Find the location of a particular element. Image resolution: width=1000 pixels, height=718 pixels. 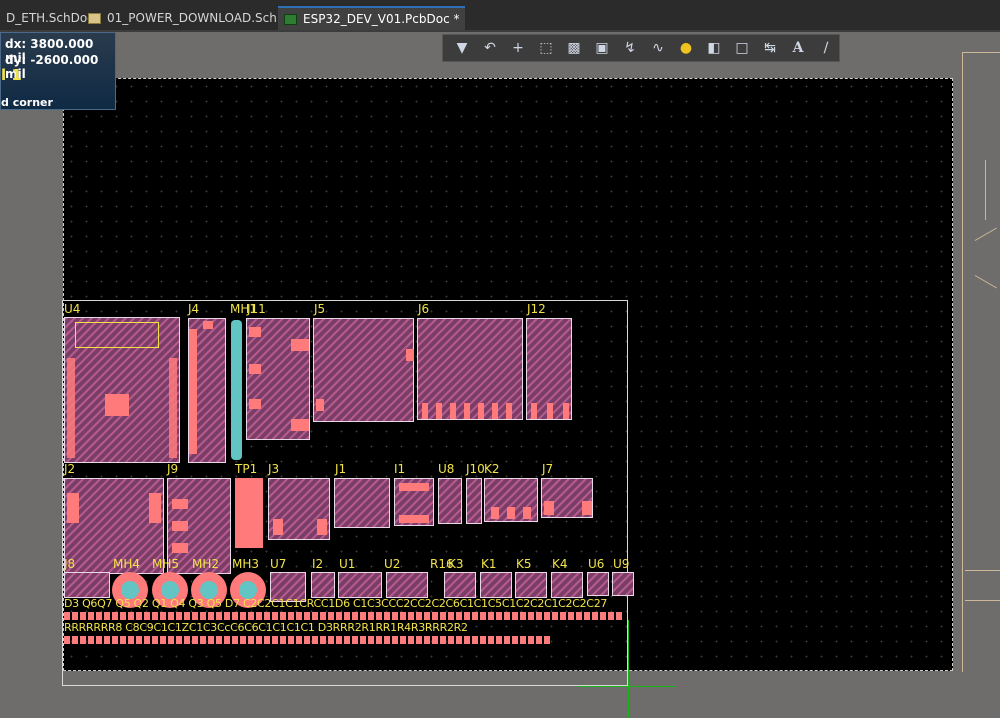

component-u4 is located at coordinates (122, 390).